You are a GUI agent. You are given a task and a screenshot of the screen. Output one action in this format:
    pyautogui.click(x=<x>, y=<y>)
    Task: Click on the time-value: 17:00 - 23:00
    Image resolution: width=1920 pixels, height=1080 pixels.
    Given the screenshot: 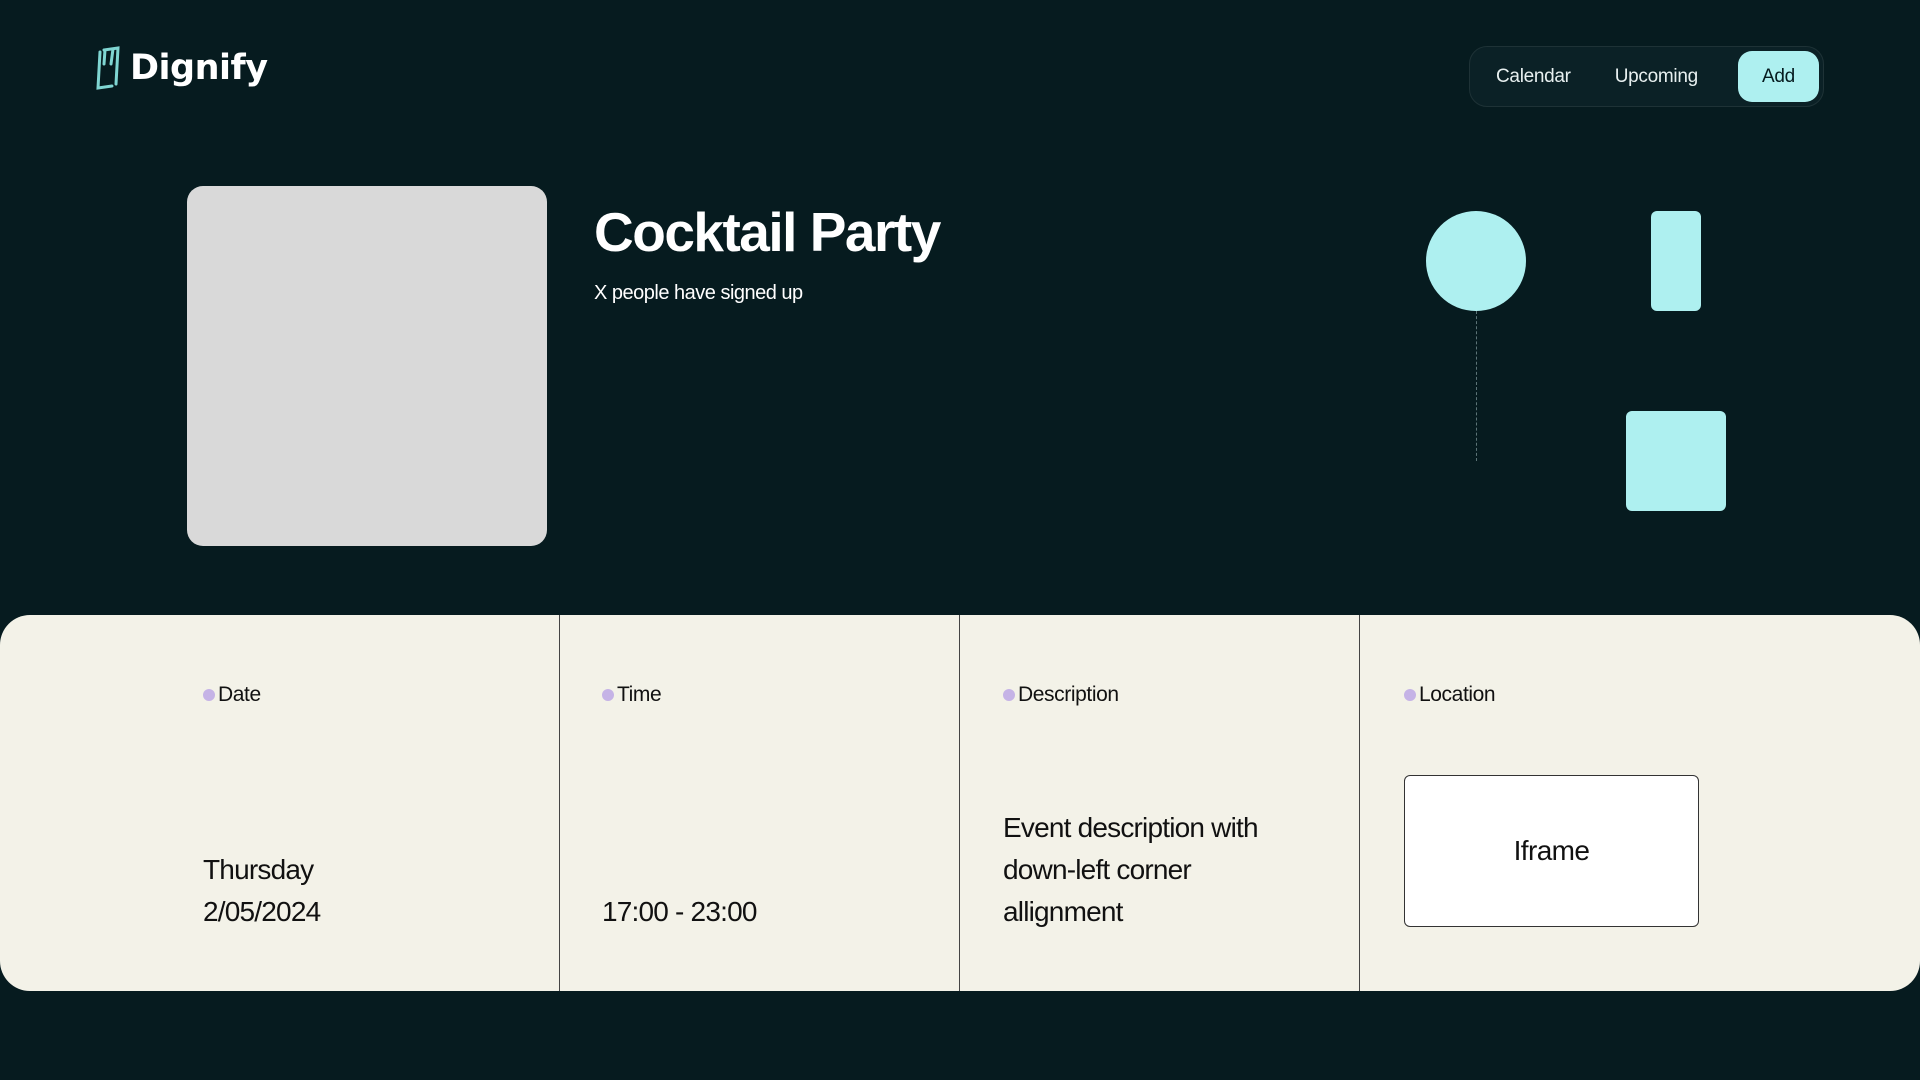 What is the action you would take?
    pyautogui.click(x=679, y=911)
    